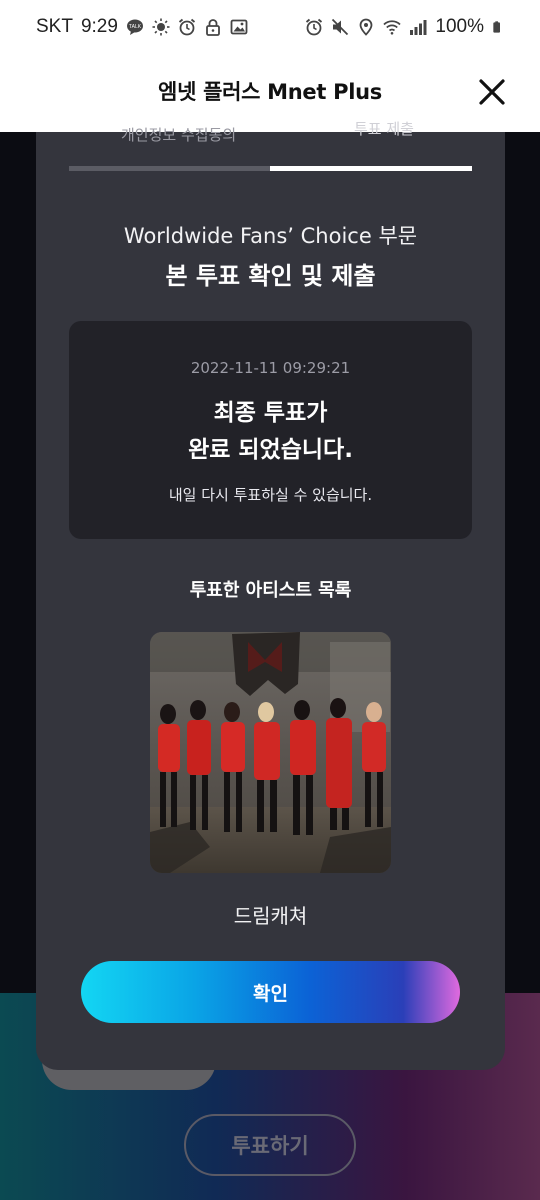 Image resolution: width=540 pixels, height=1200 pixels. I want to click on close-button, so click(492, 92).